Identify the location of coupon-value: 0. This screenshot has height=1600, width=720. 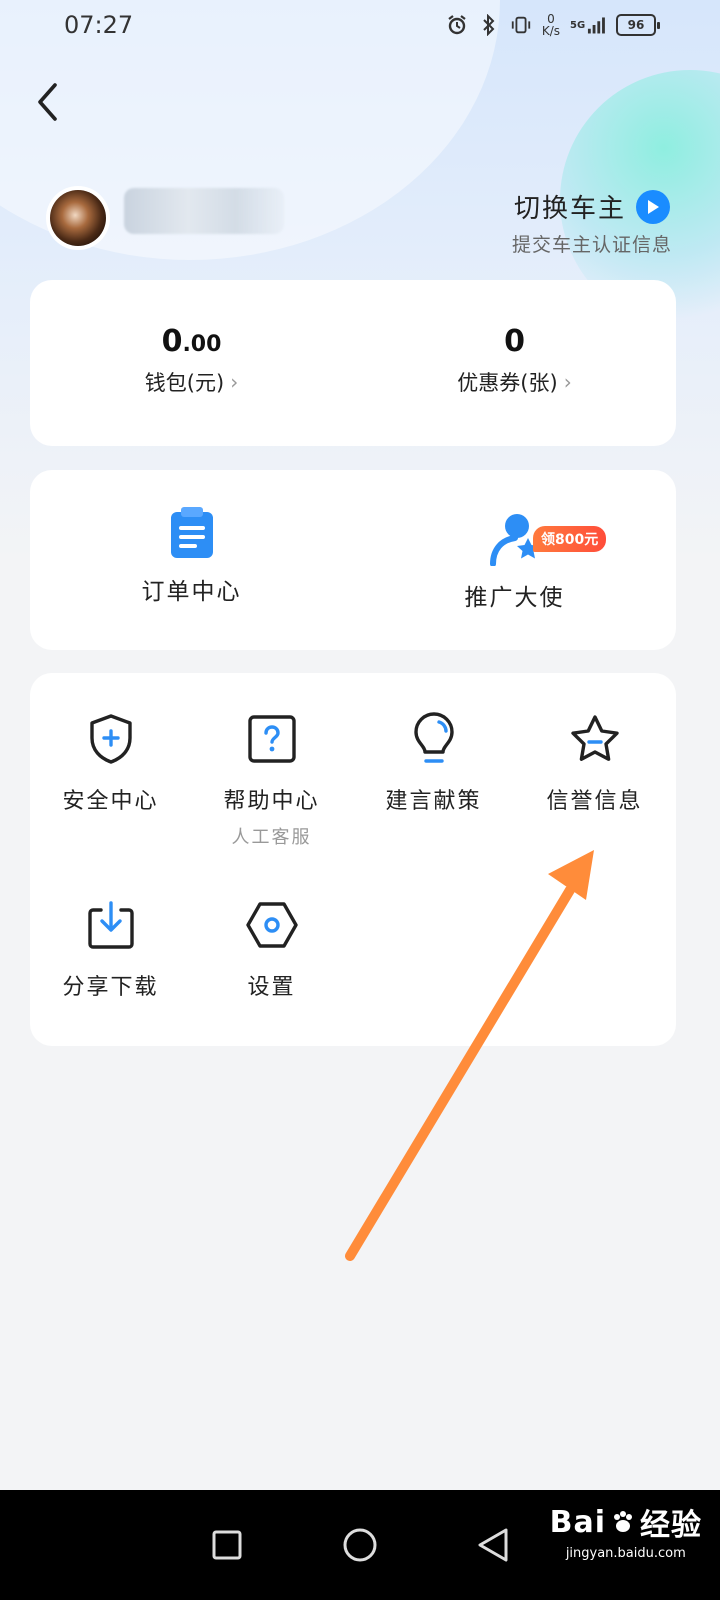
(514, 341).